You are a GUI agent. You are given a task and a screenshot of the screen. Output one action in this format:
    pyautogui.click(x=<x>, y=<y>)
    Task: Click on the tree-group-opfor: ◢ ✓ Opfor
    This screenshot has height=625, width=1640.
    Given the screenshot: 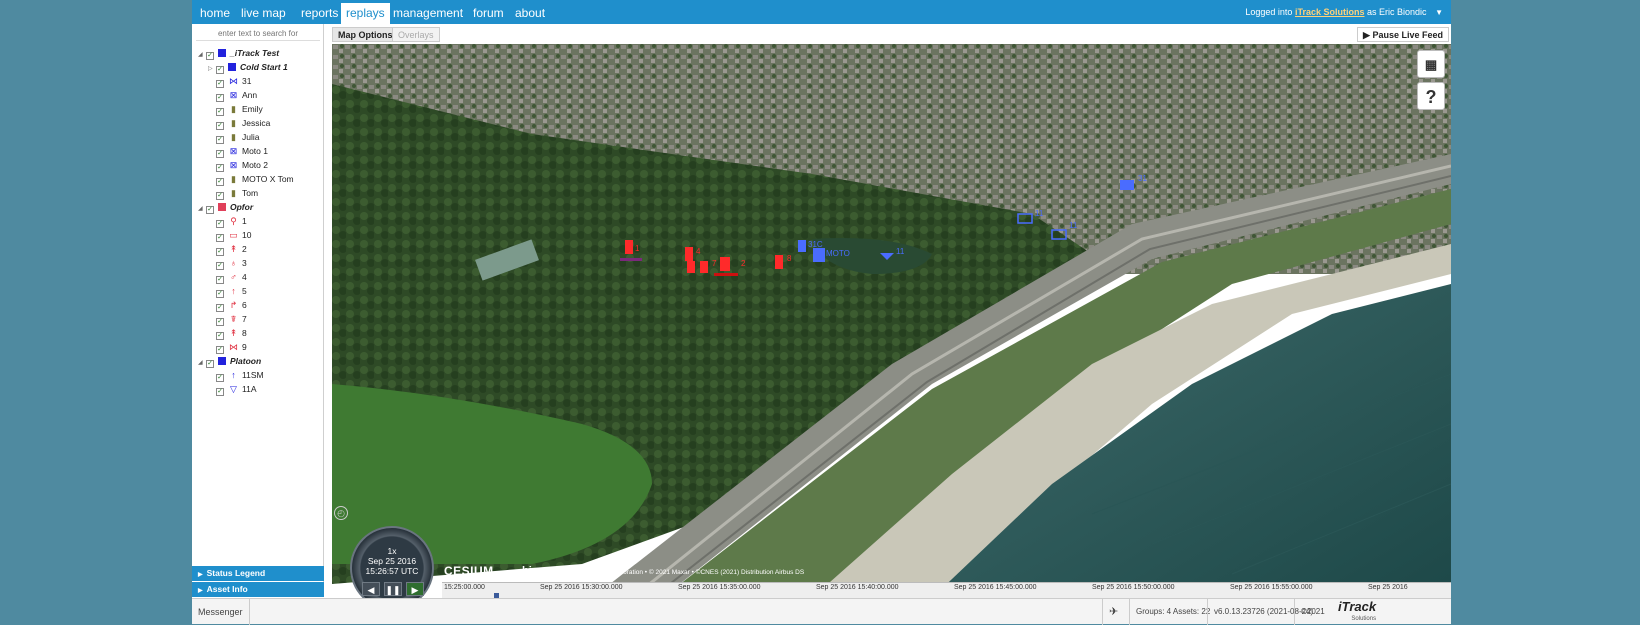 What is the action you would take?
    pyautogui.click(x=225, y=207)
    